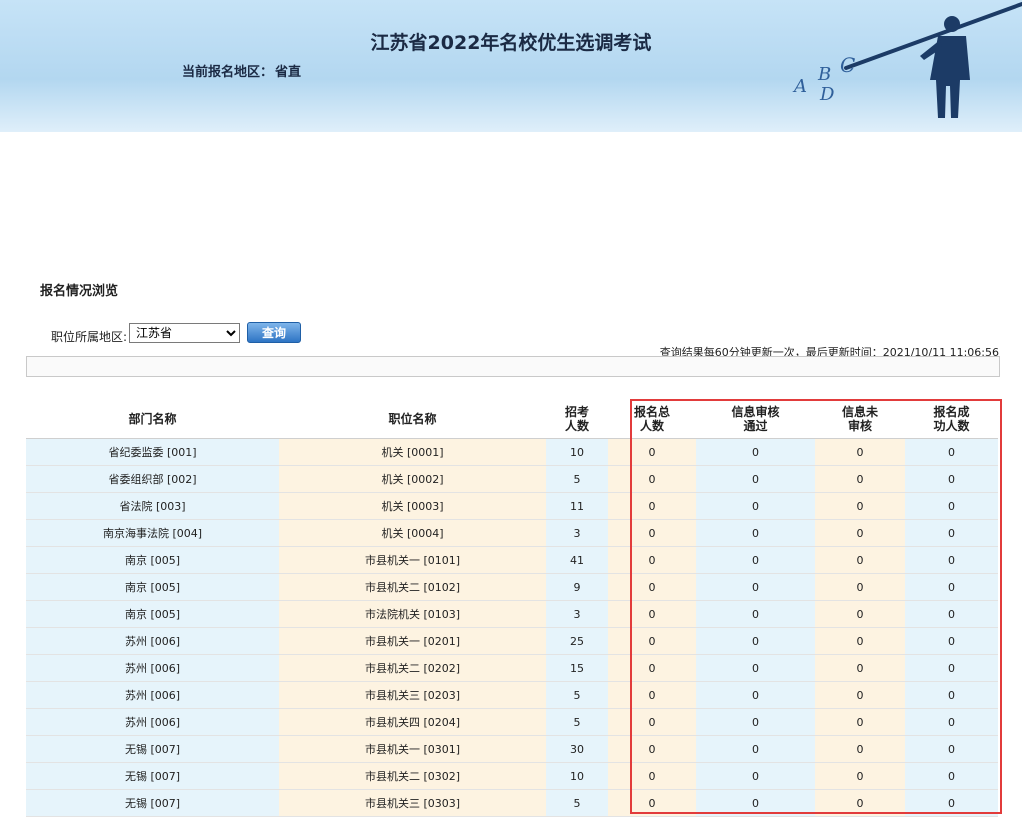 This screenshot has width=1022, height=817. I want to click on table-row: 苏州 [006] 市县机关一 [0201] 25 0 0 0 0, so click(512, 641).